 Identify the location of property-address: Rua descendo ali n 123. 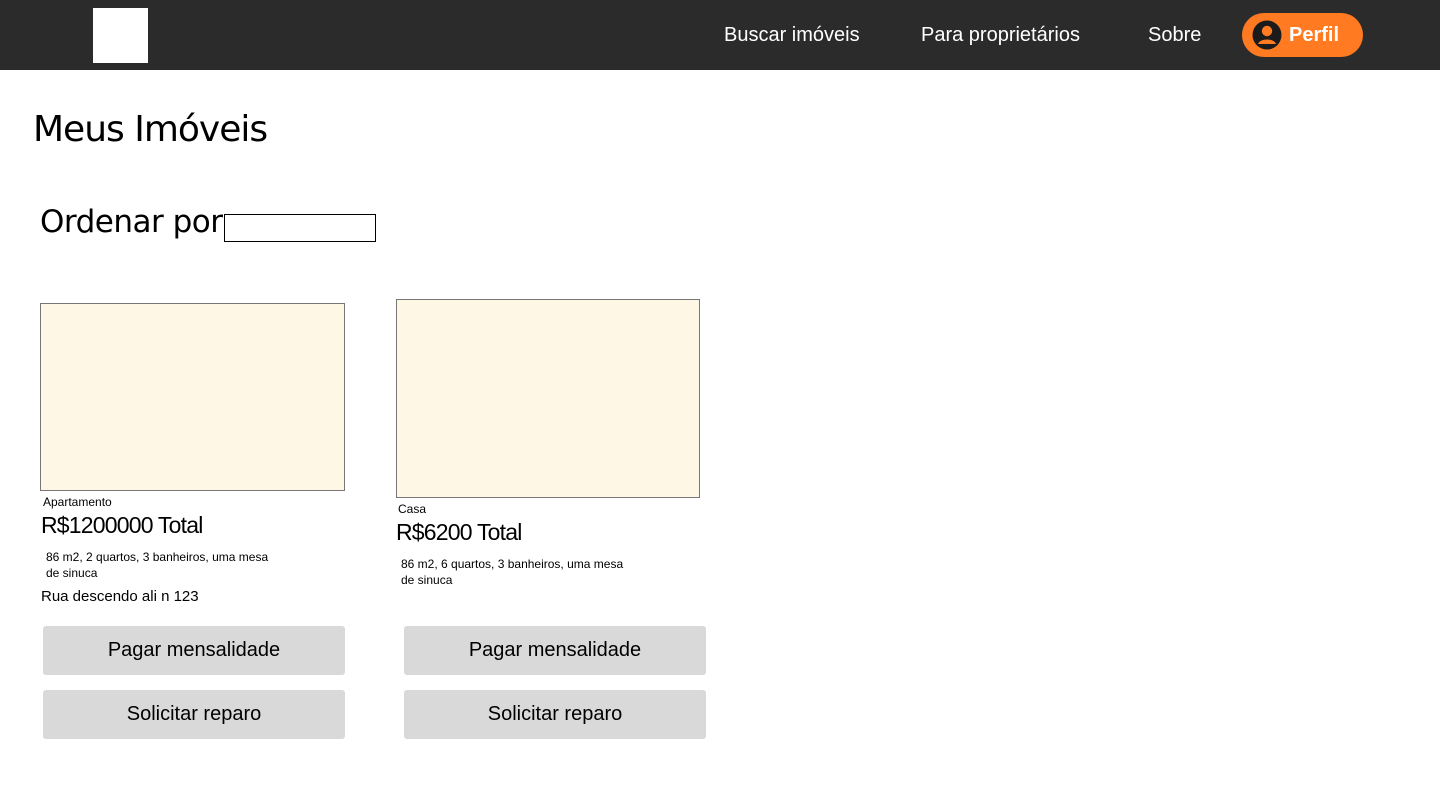
(120, 596).